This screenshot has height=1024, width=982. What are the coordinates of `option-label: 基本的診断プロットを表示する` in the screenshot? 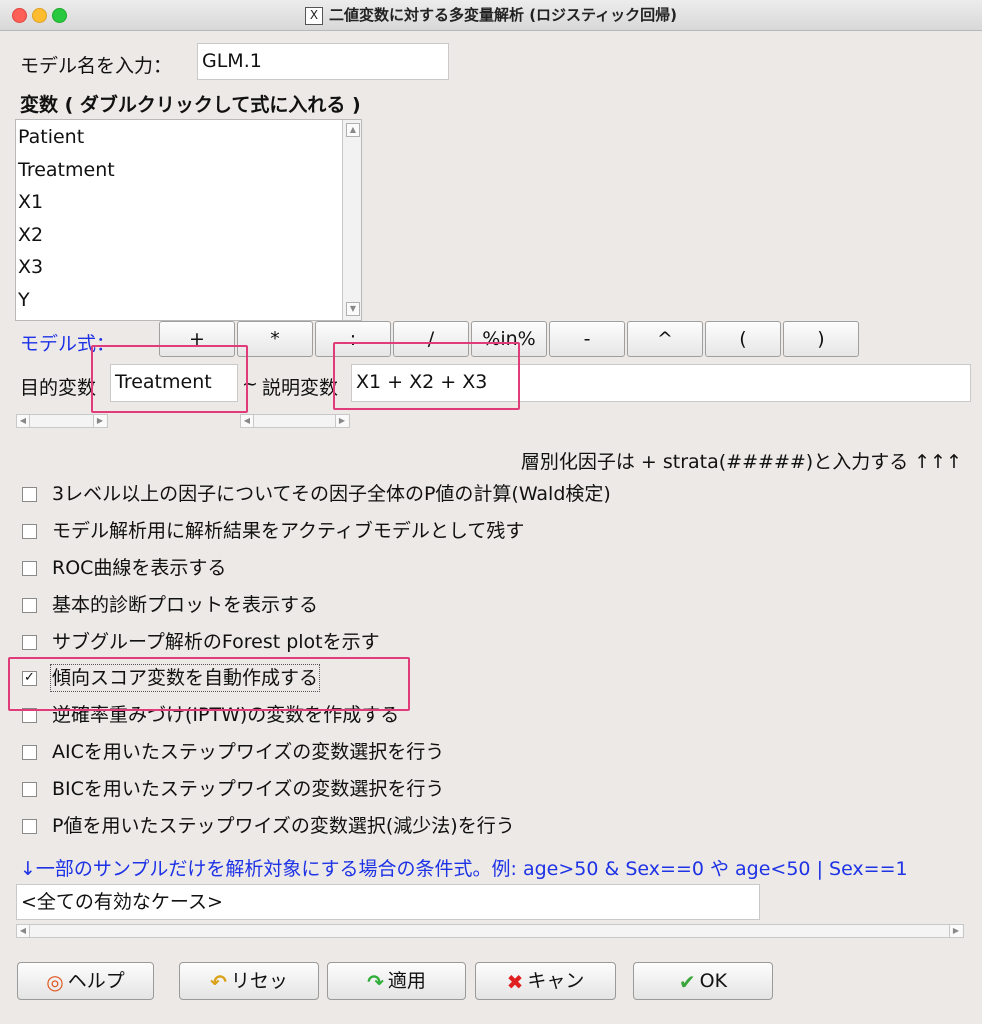 It's located at (185, 605).